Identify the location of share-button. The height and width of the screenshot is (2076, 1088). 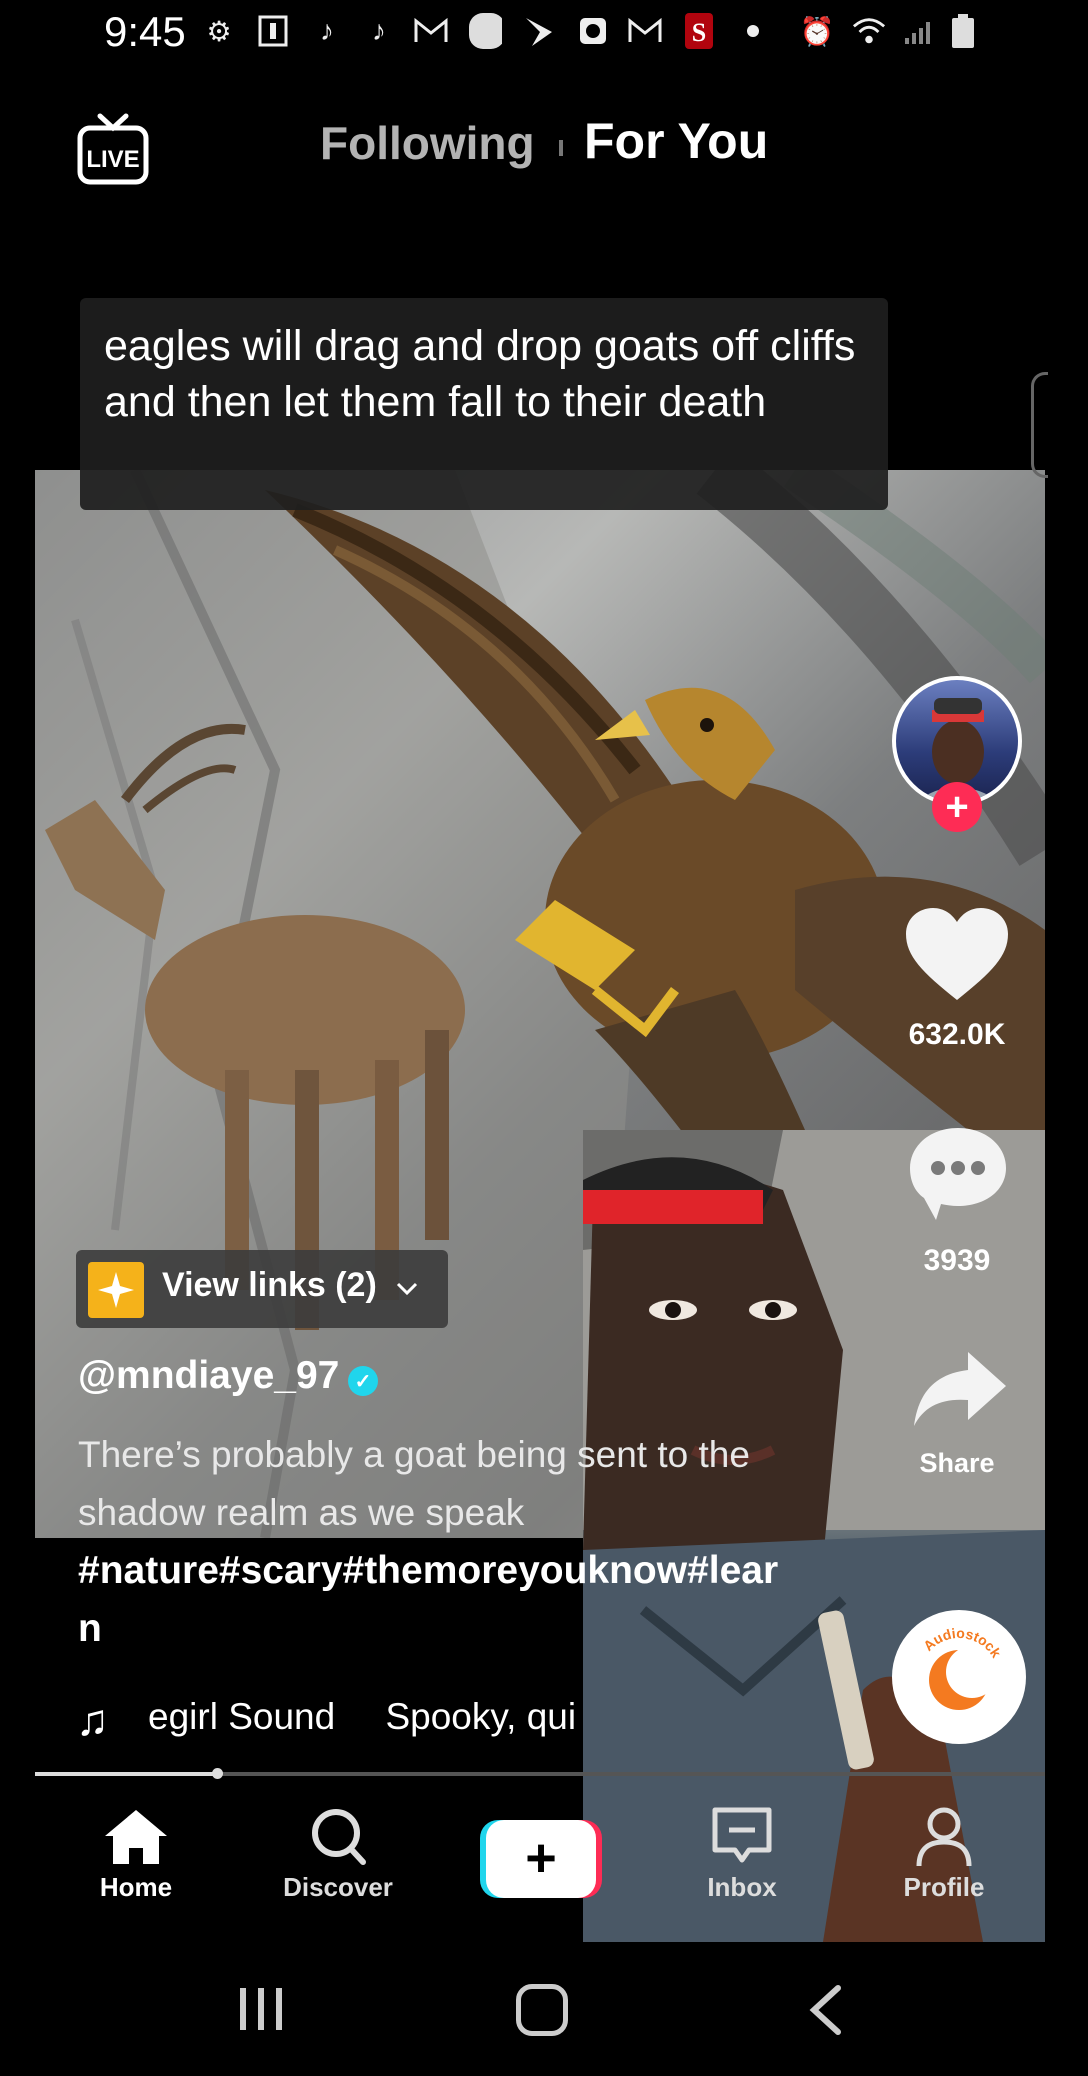
(960, 1389).